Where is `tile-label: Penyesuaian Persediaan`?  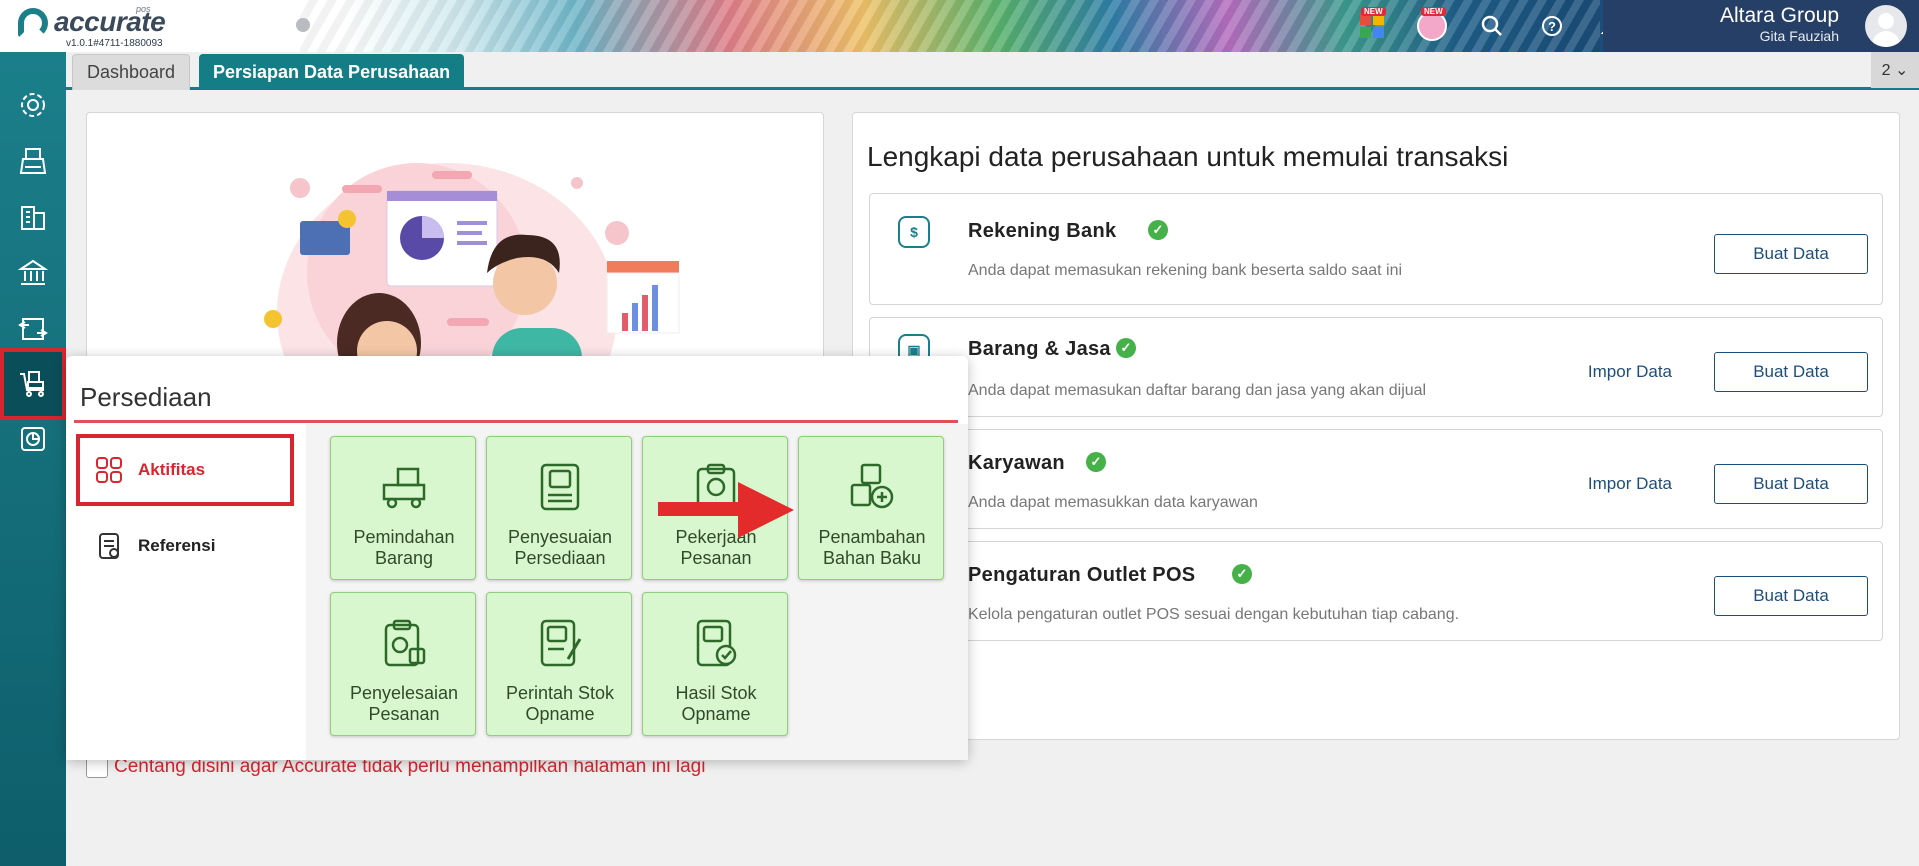
tile-label: Penyesuaian Persediaan is located at coordinates (560, 547).